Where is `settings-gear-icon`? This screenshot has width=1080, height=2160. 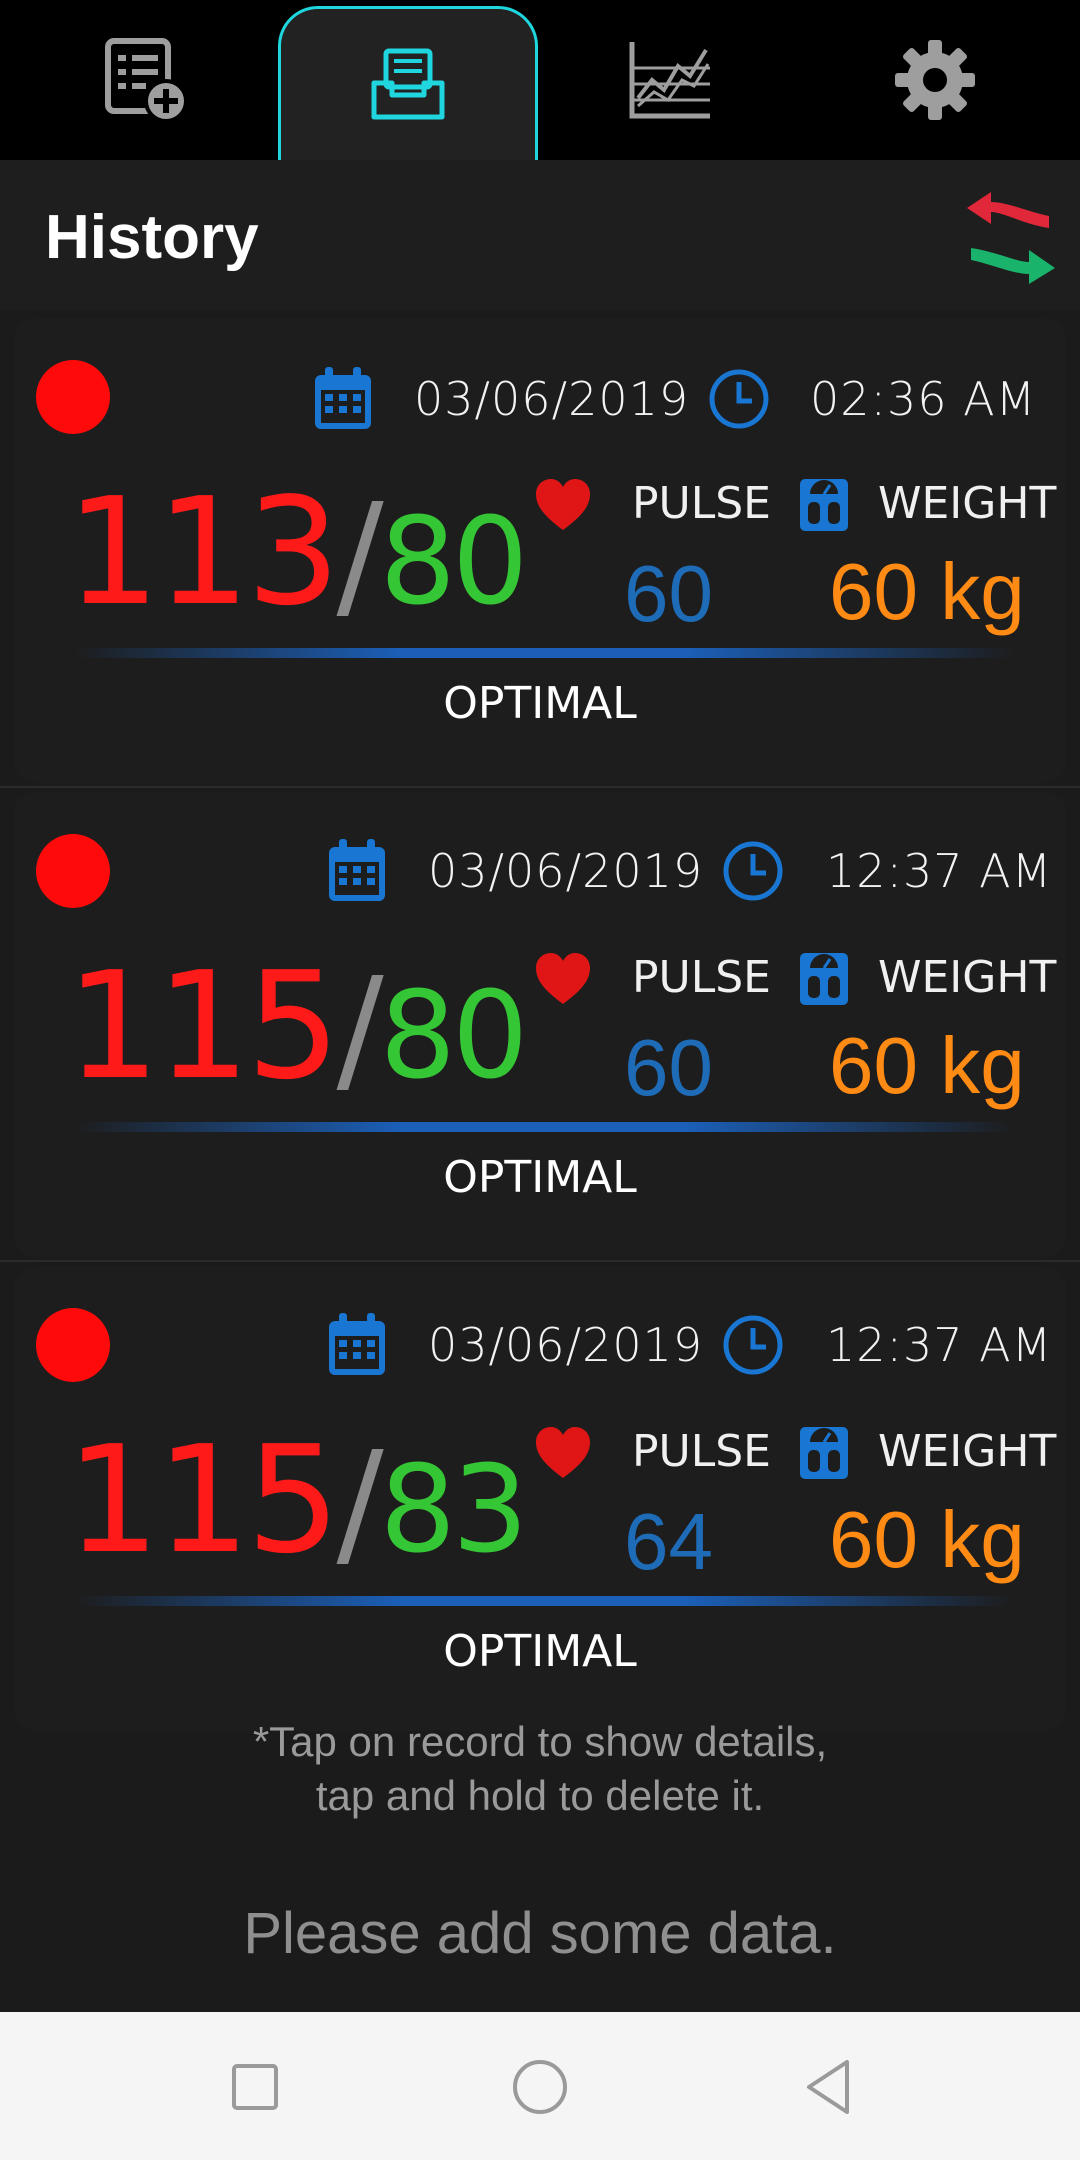
settings-gear-icon is located at coordinates (935, 80).